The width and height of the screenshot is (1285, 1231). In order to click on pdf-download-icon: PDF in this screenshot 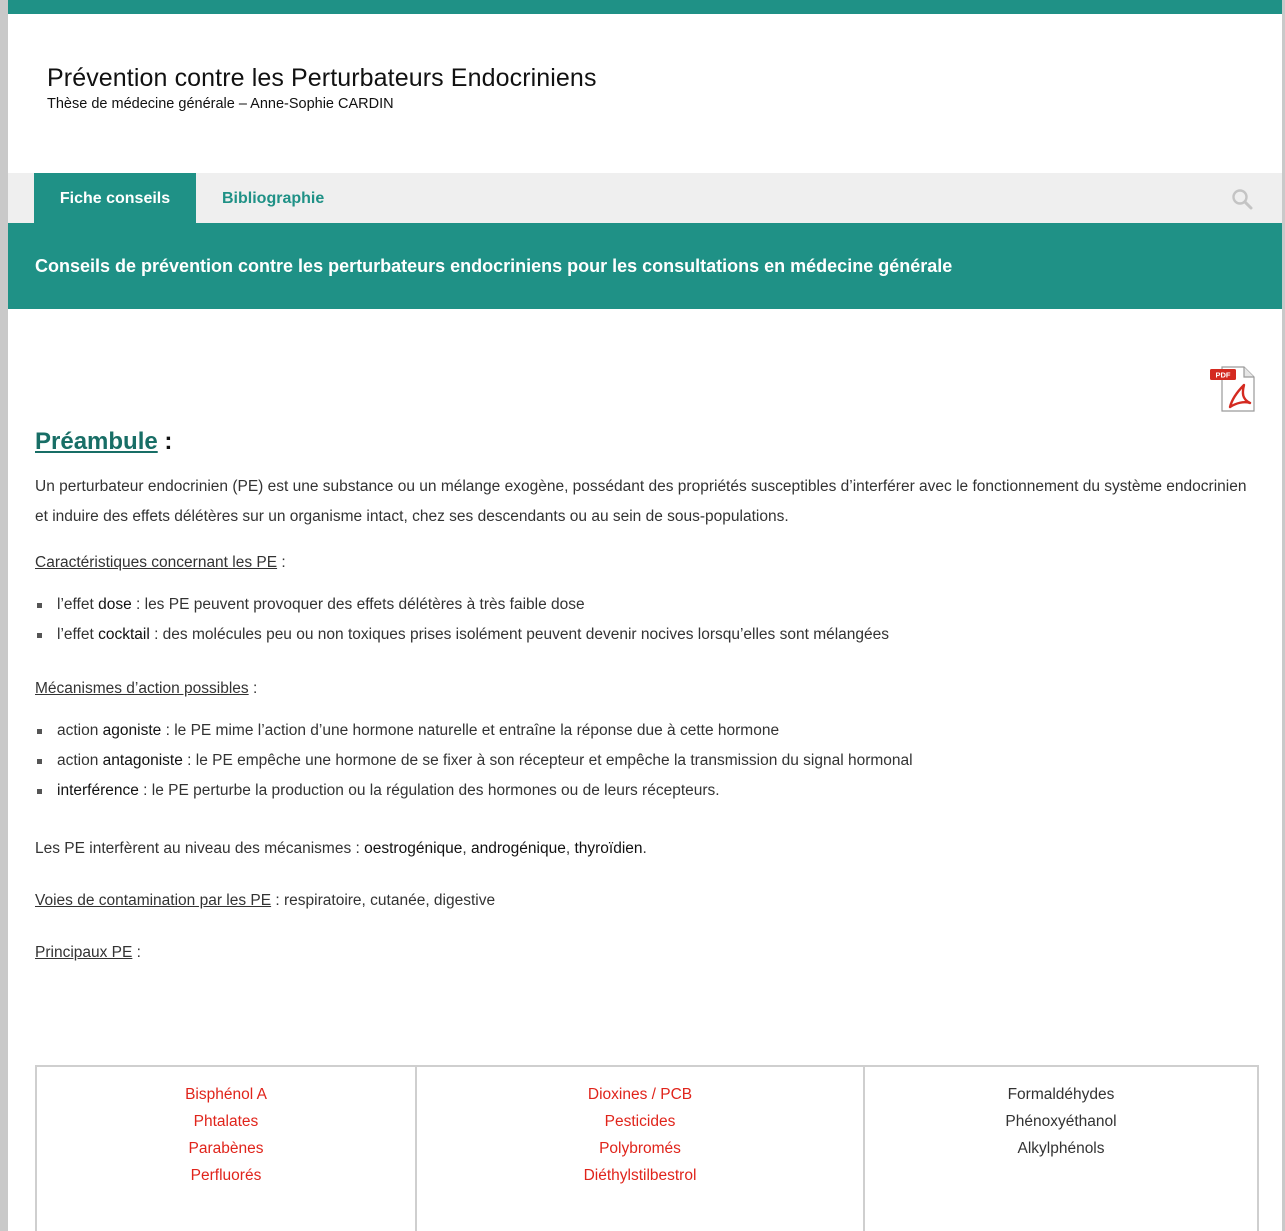, I will do `click(1233, 388)`.